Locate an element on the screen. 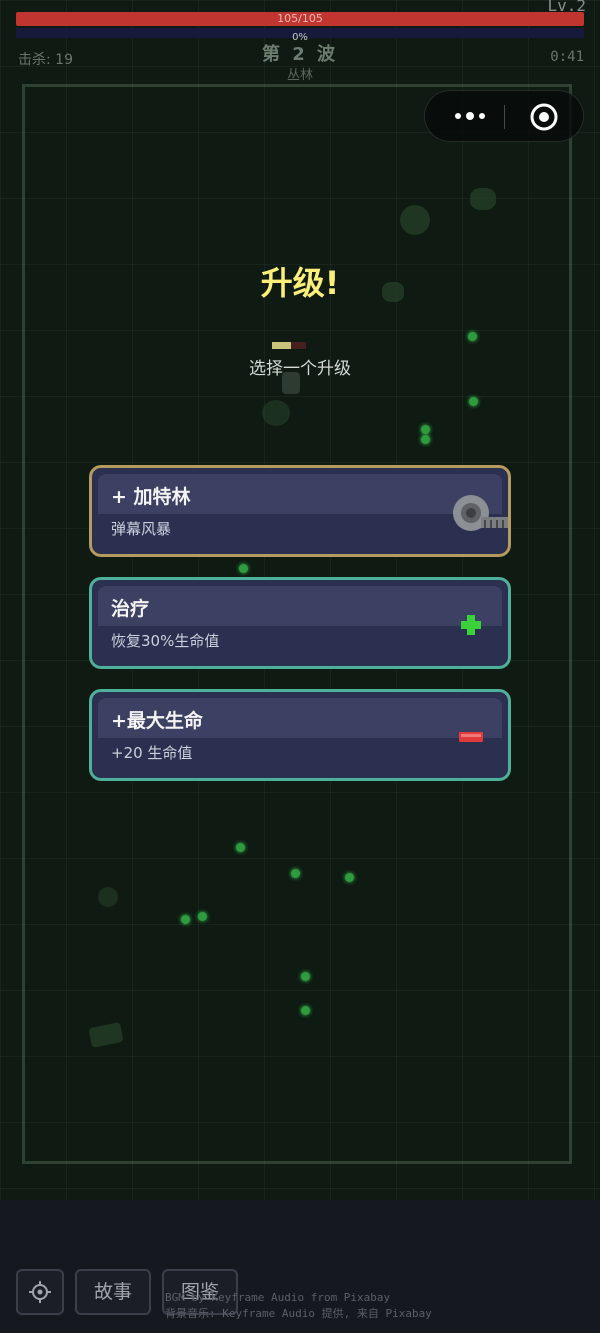 The image size is (600, 1333). more-dots-icon is located at coordinates (470, 116).